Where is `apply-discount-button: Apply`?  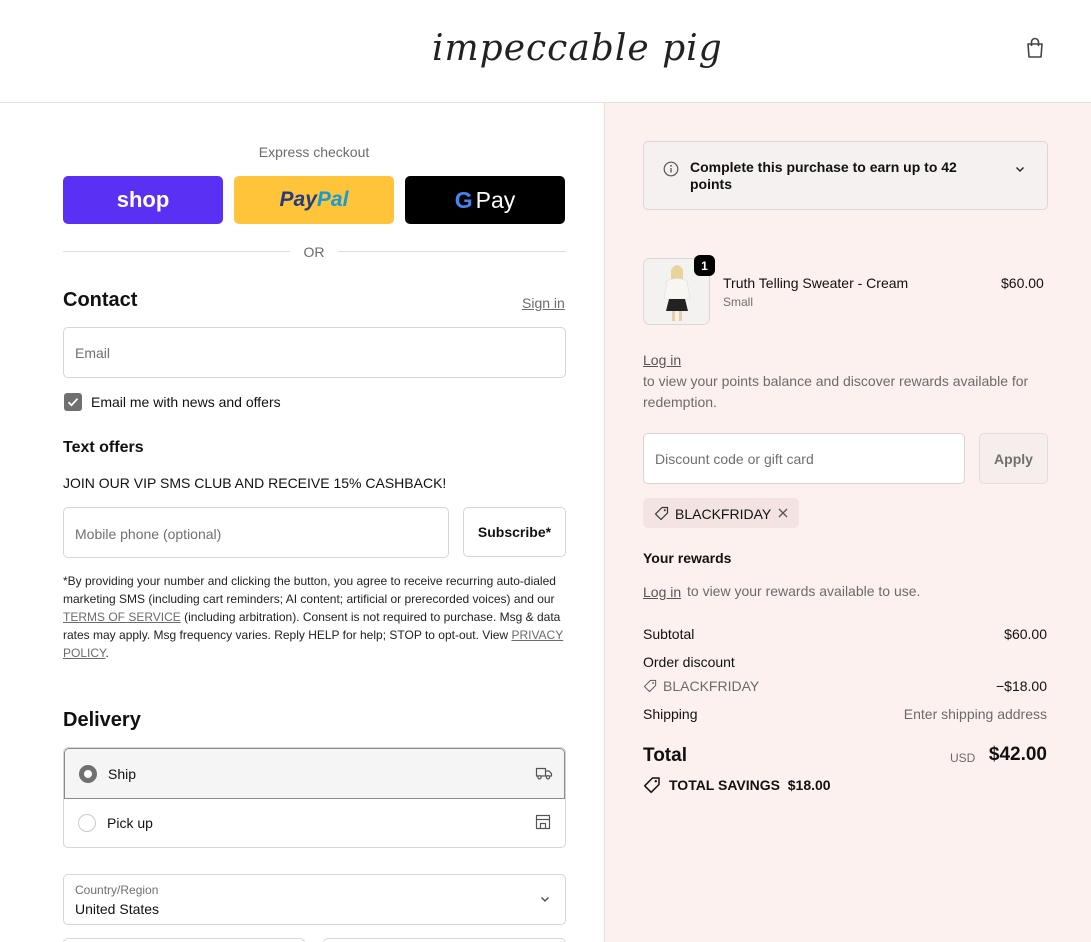
apply-discount-button: Apply is located at coordinates (1013, 458).